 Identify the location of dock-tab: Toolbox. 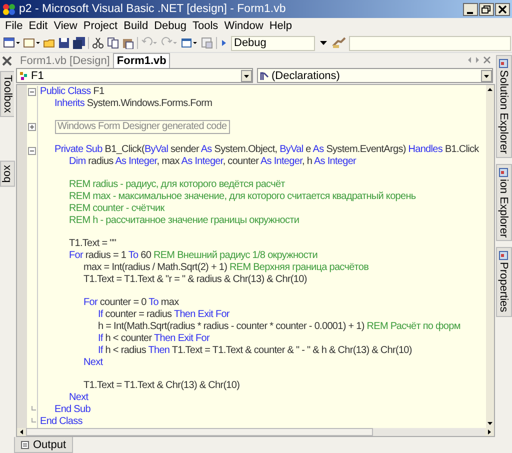
(7, 94).